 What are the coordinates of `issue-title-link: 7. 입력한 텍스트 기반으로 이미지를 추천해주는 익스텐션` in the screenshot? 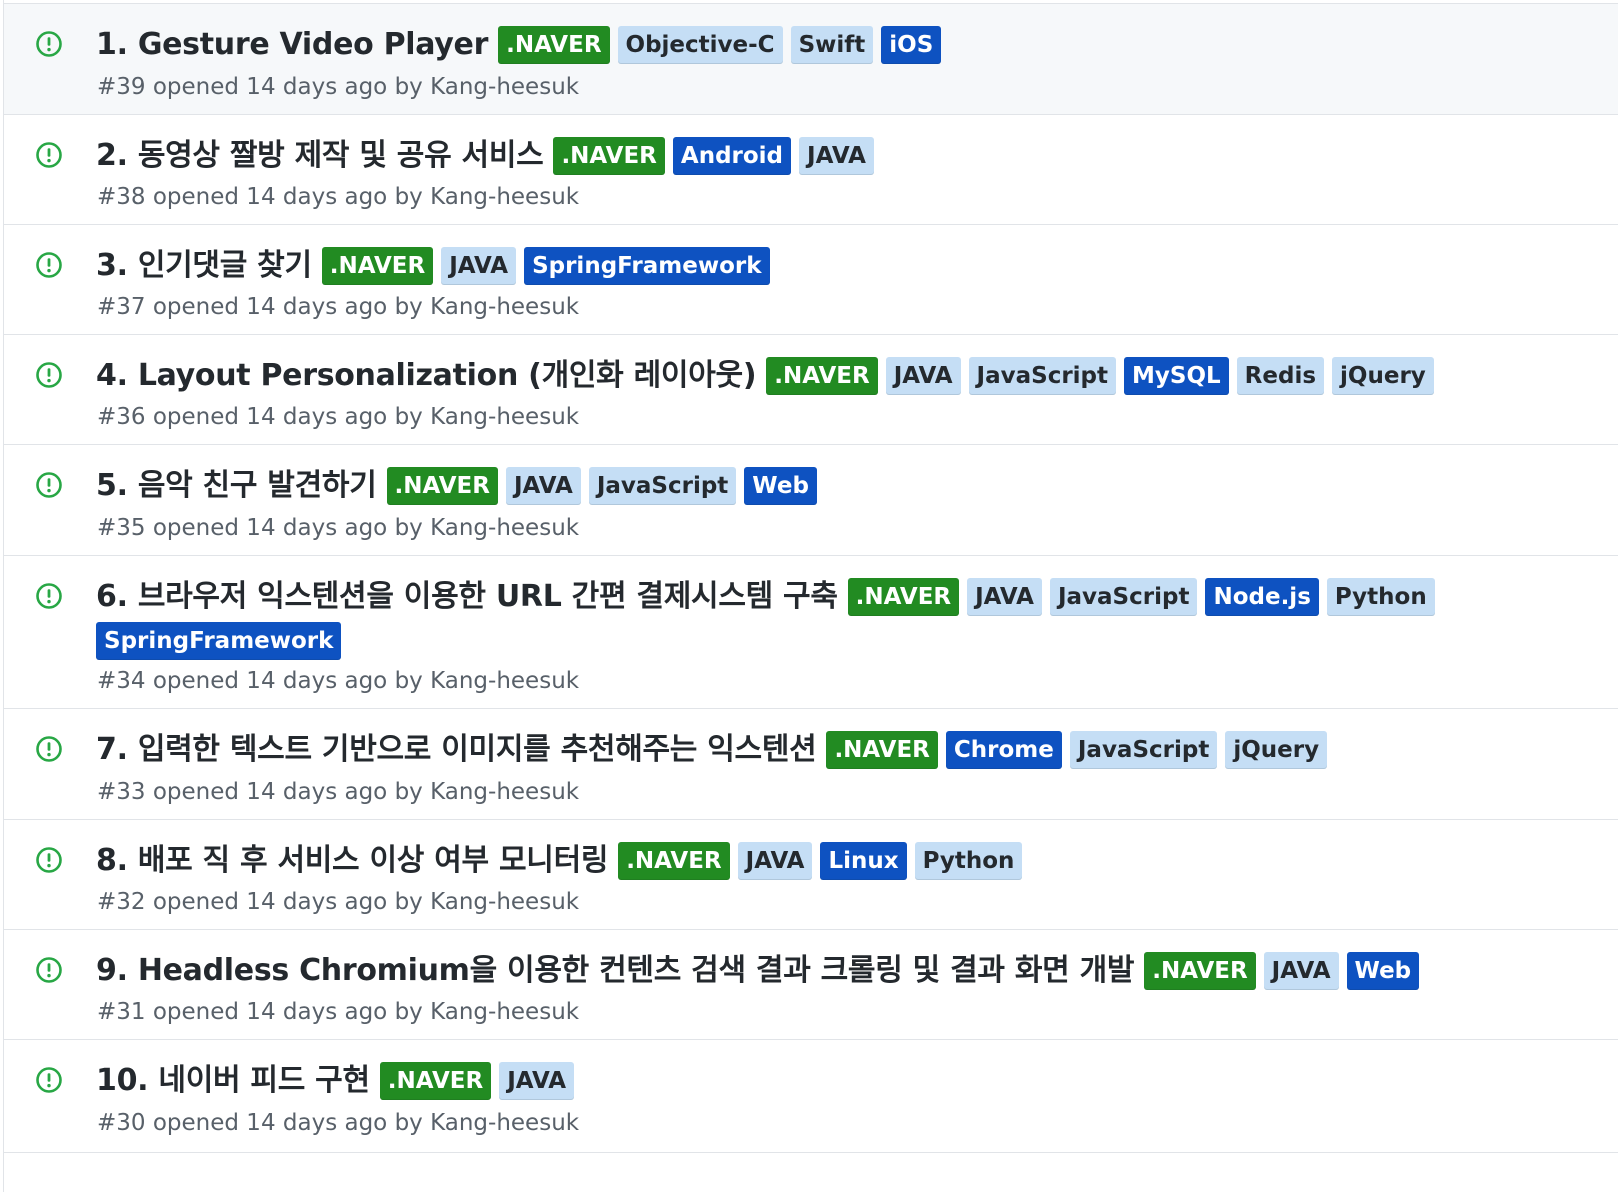 It's located at (456, 750).